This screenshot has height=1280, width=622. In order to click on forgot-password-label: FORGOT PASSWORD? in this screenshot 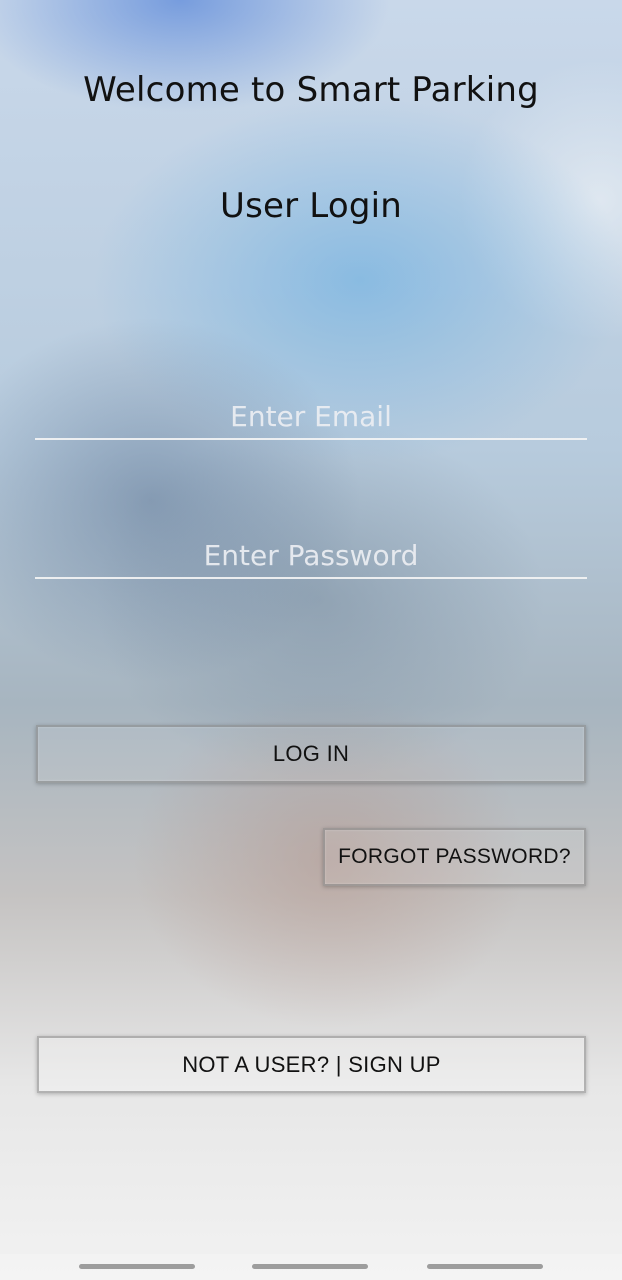, I will do `click(454, 856)`.